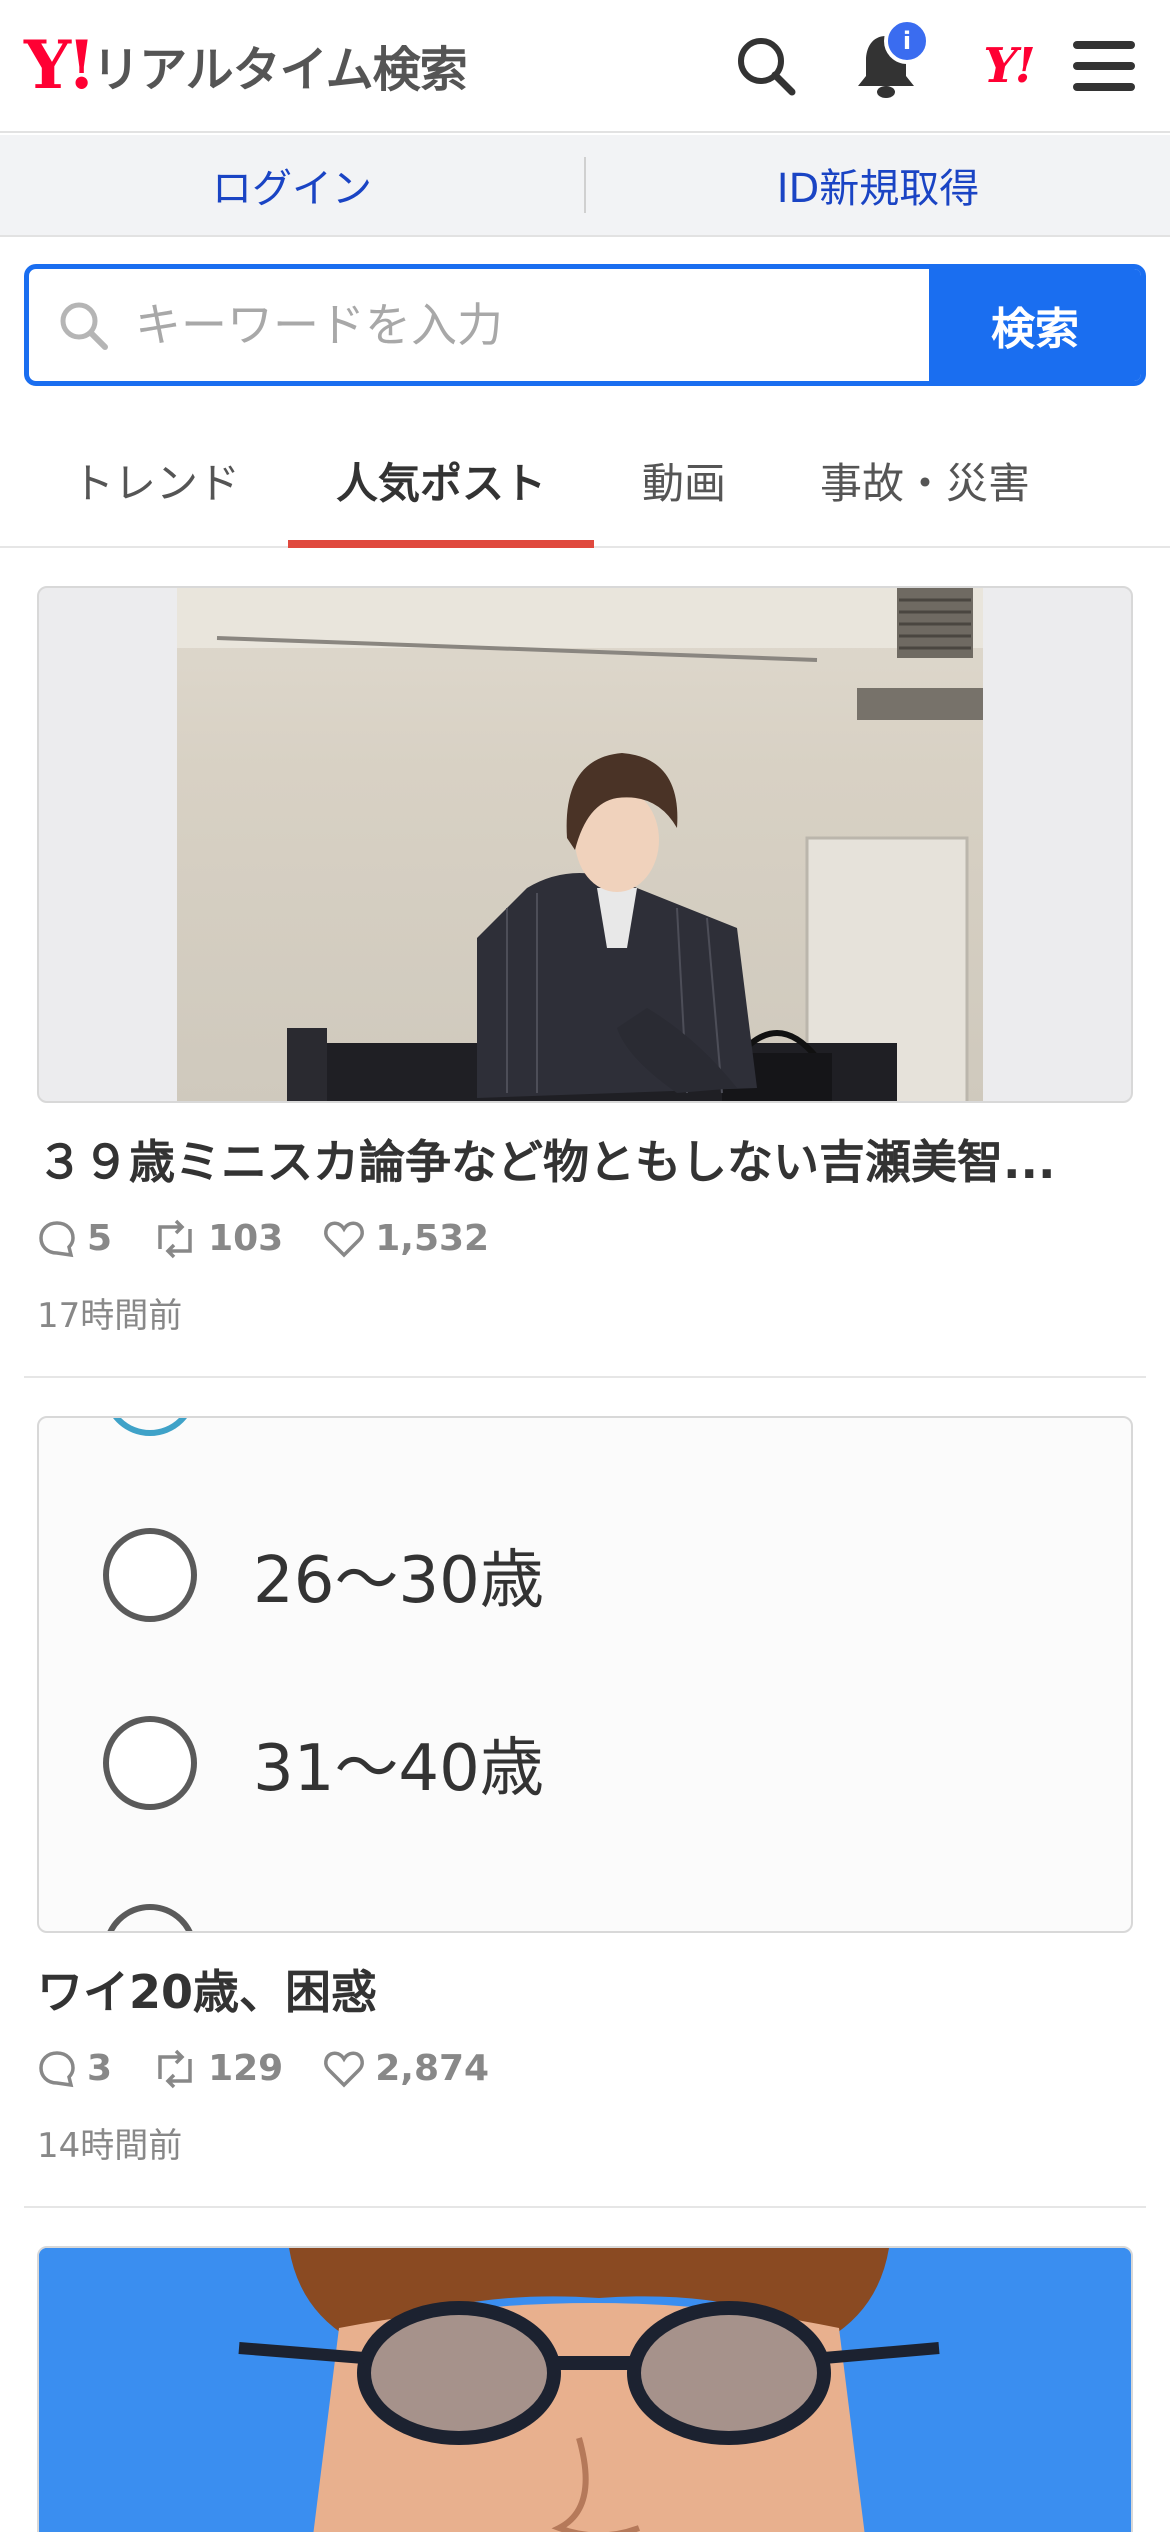 This screenshot has width=1170, height=2532. I want to click on post-image-container, so click(585, 2389).